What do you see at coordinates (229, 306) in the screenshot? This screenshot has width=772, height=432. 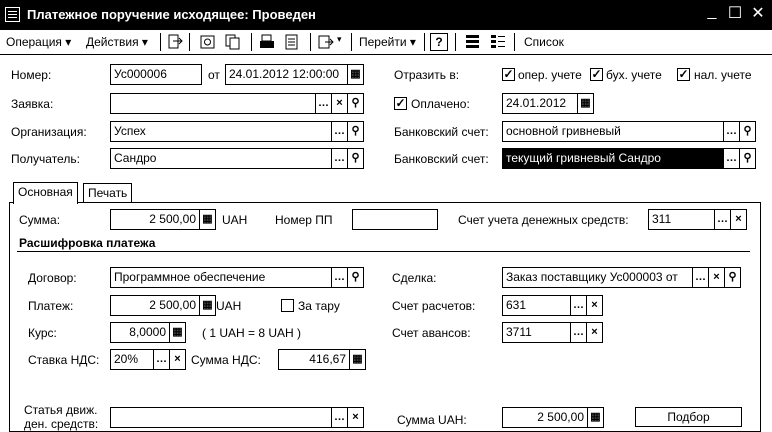 I see `payment-currency: UAH` at bounding box center [229, 306].